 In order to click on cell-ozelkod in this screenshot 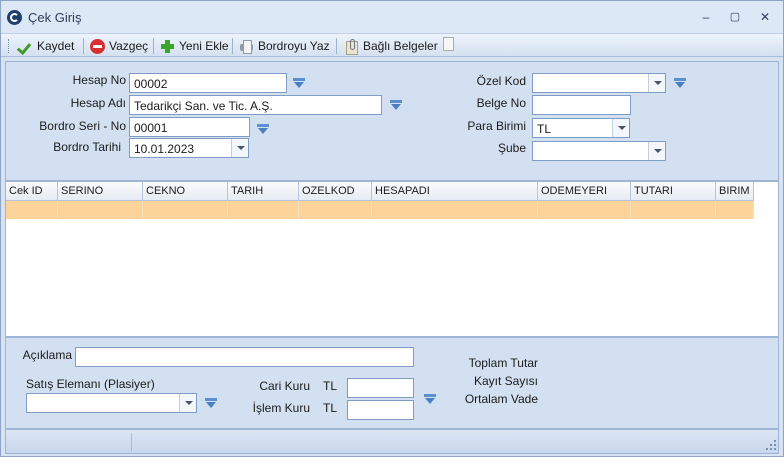, I will do `click(335, 210)`.